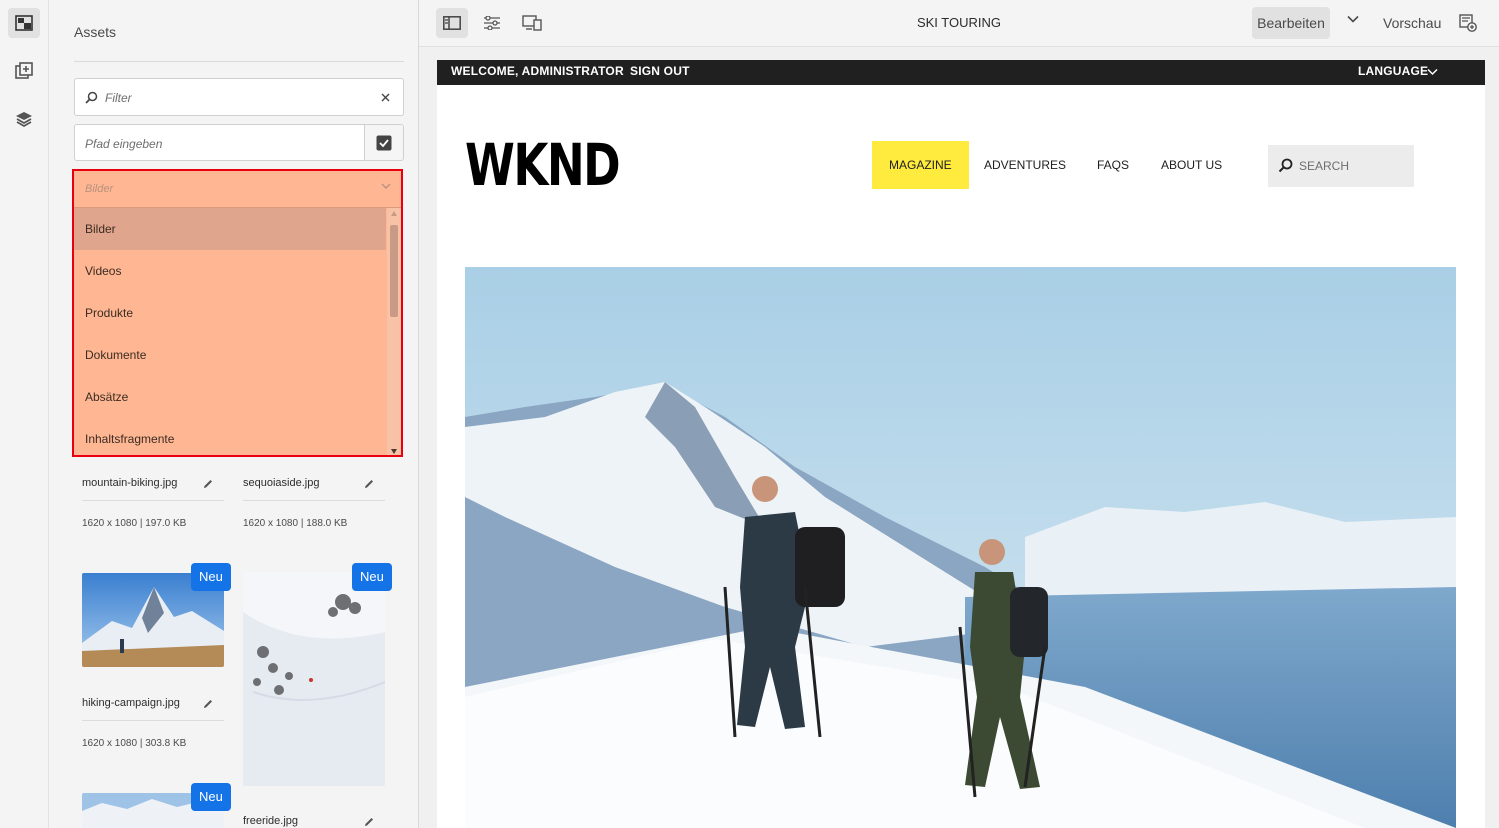 The width and height of the screenshot is (1499, 828). I want to click on nav-about-us: ABOUT US, so click(1191, 165).